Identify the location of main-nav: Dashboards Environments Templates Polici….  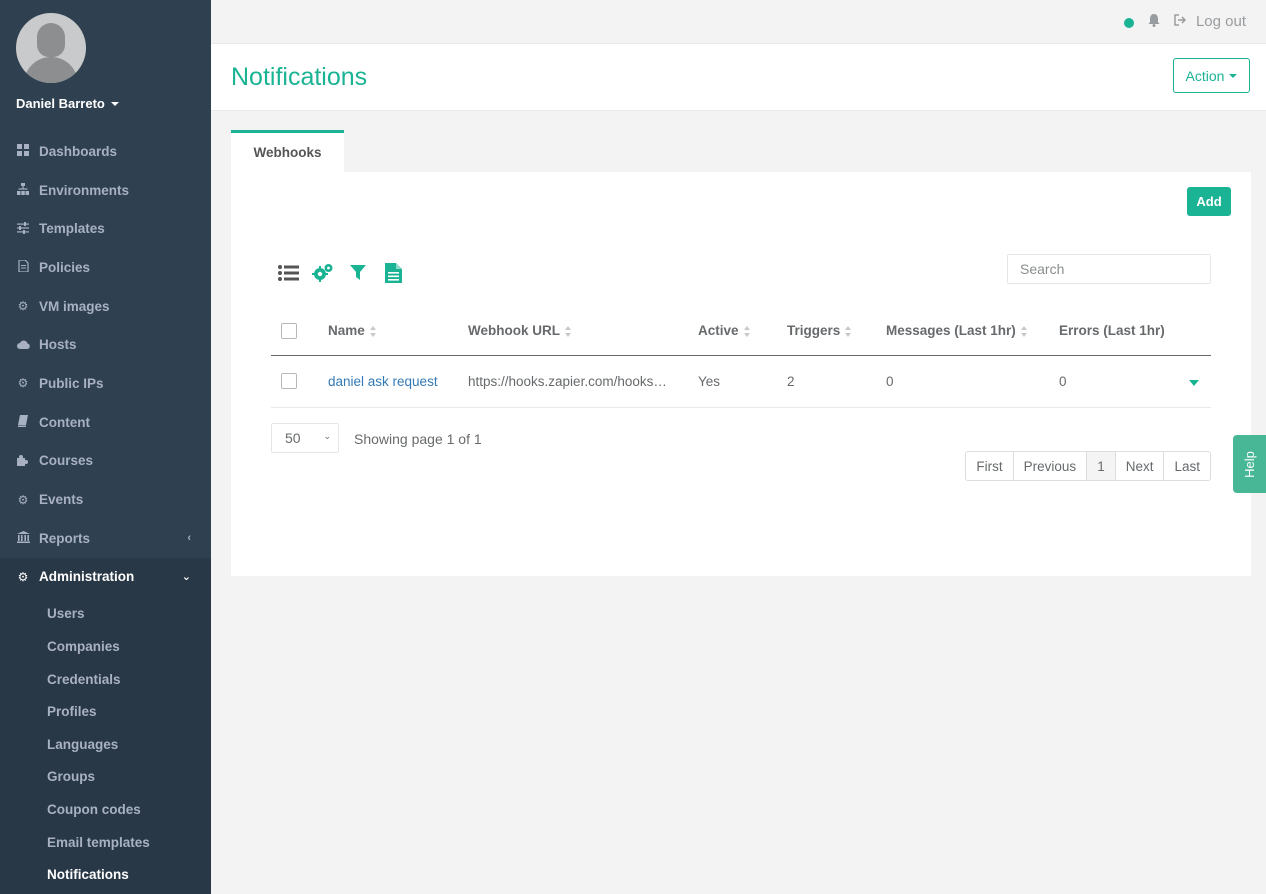
(105, 364).